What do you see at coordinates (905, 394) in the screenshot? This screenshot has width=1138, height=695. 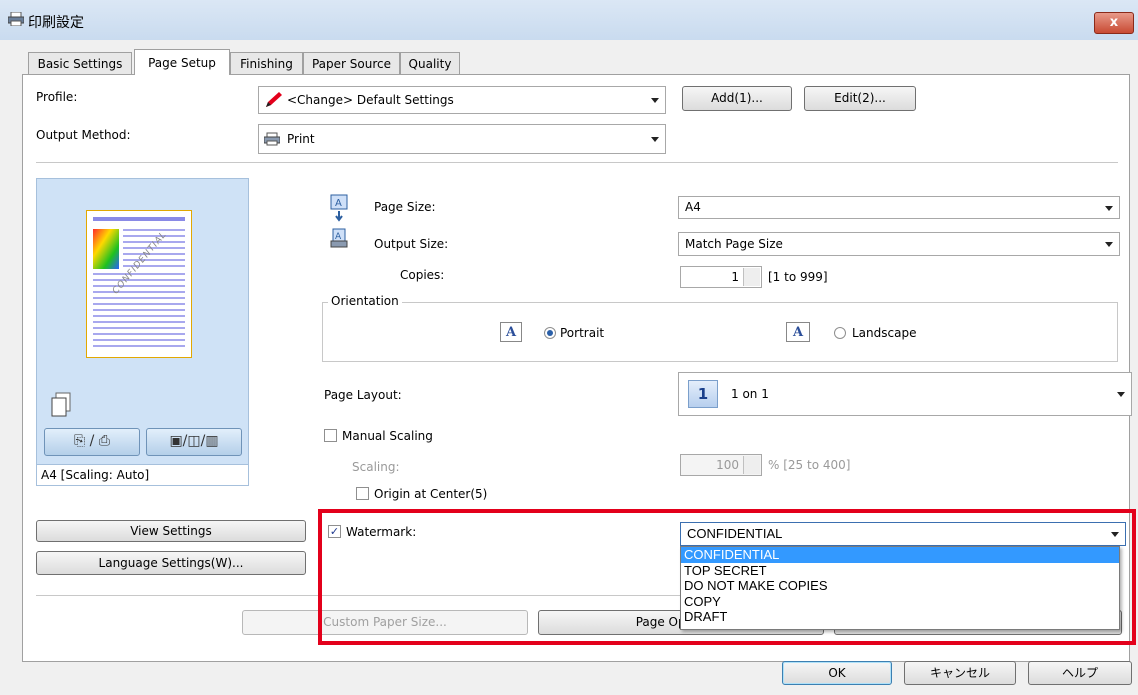 I see `page-layout-select: 1 on 1` at bounding box center [905, 394].